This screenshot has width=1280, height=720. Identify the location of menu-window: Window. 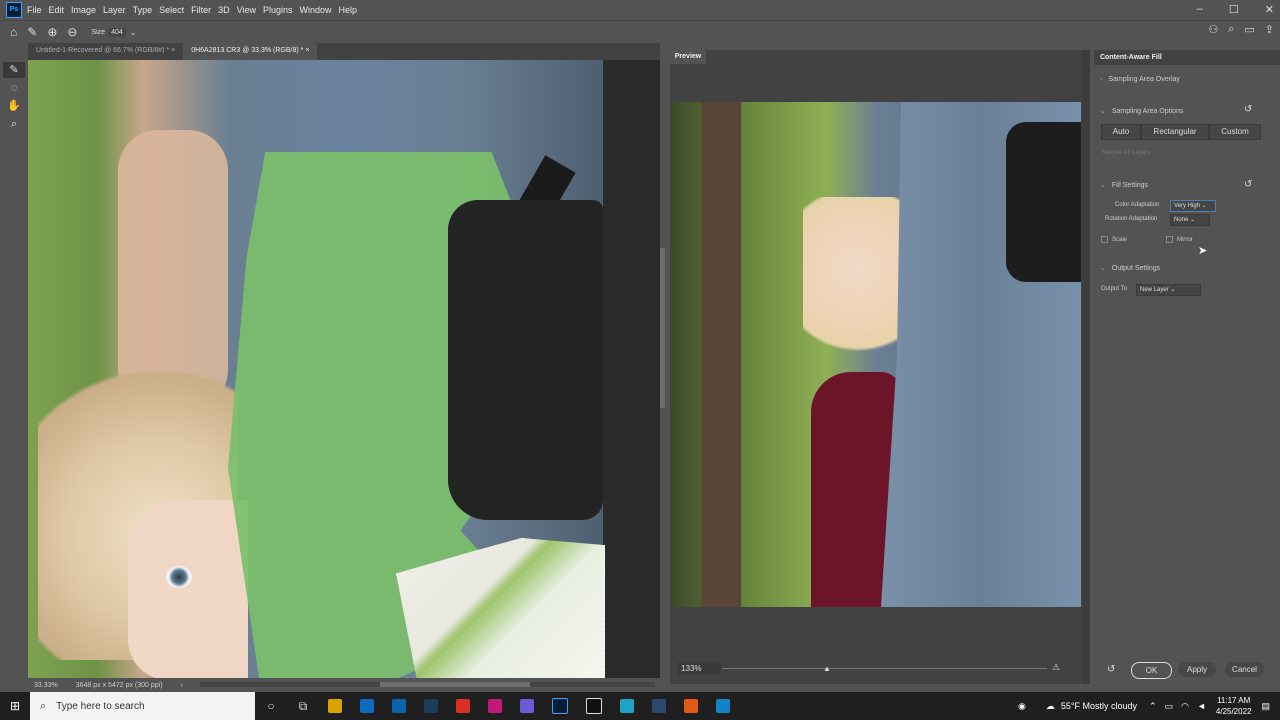
(316, 10).